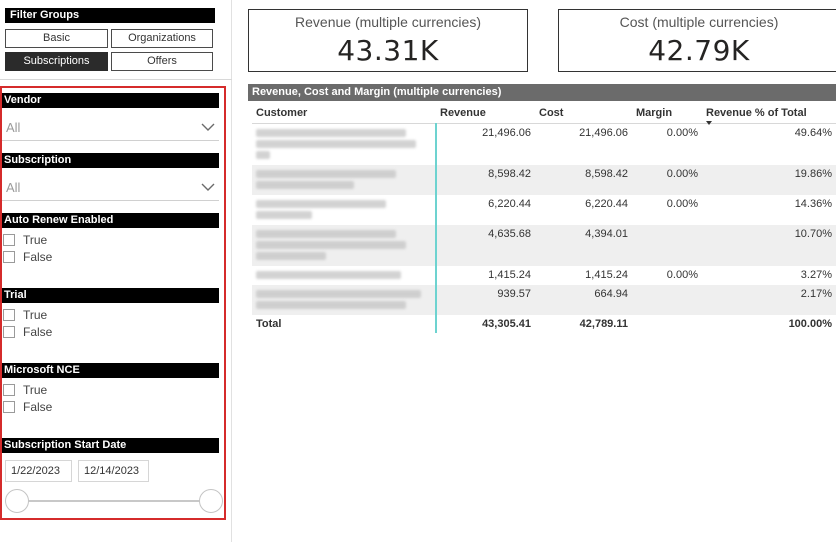 This screenshot has width=836, height=542. Describe the element at coordinates (603, 132) in the screenshot. I see `cost-cell: 21,496.06` at that location.